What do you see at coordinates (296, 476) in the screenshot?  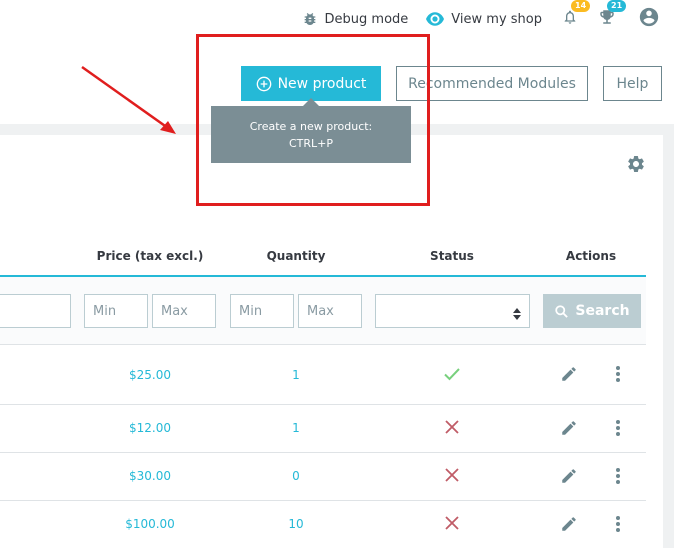 I see `row-quantity: 0` at bounding box center [296, 476].